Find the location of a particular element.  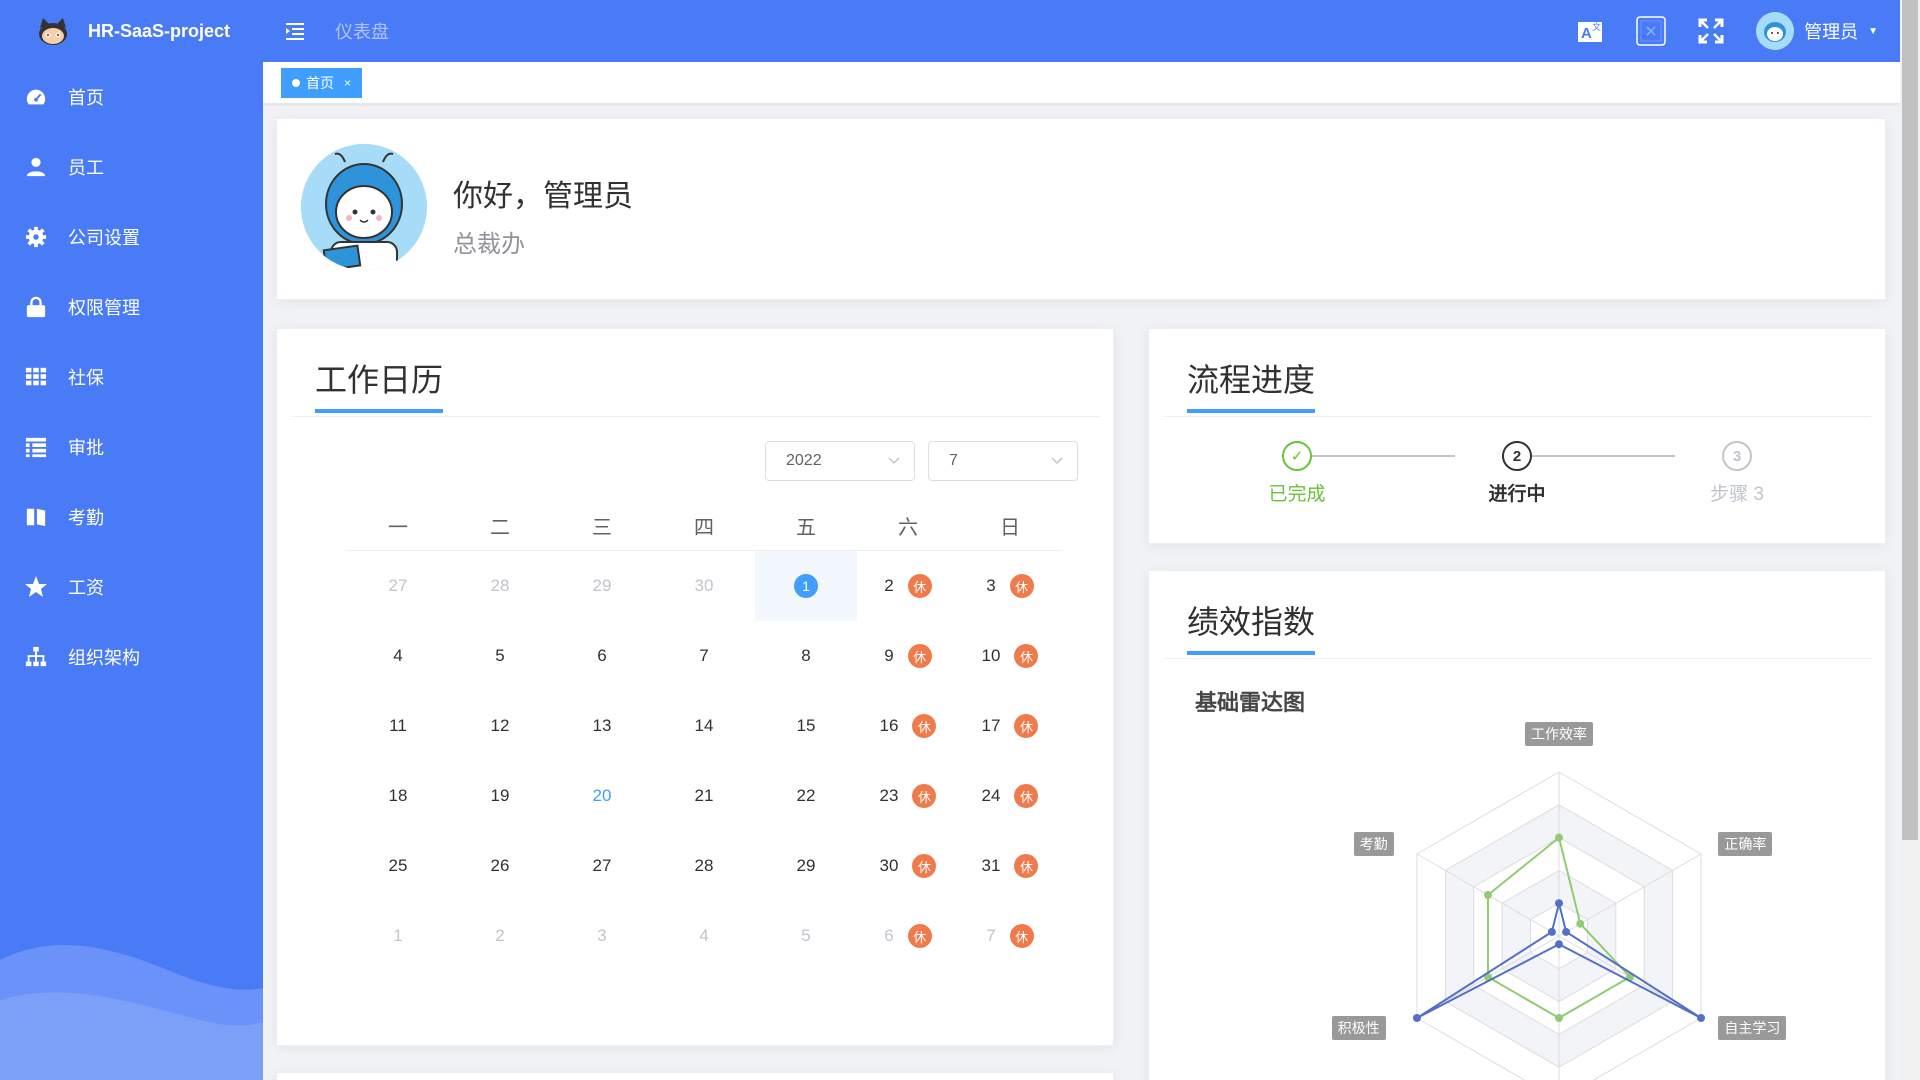

calendar-day: 25 is located at coordinates (398, 866).